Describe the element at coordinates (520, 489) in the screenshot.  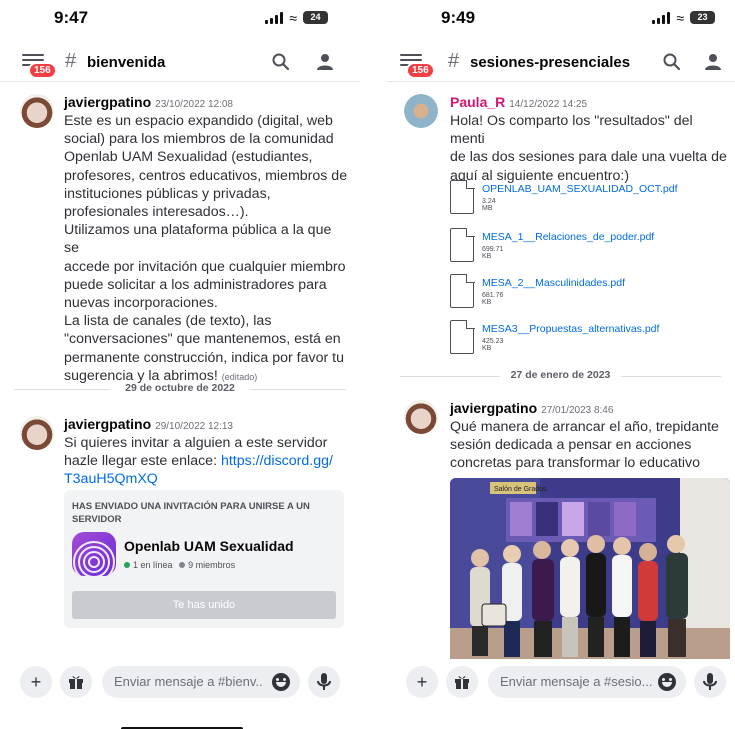
I see `photo-sign: Salón de Grados` at that location.